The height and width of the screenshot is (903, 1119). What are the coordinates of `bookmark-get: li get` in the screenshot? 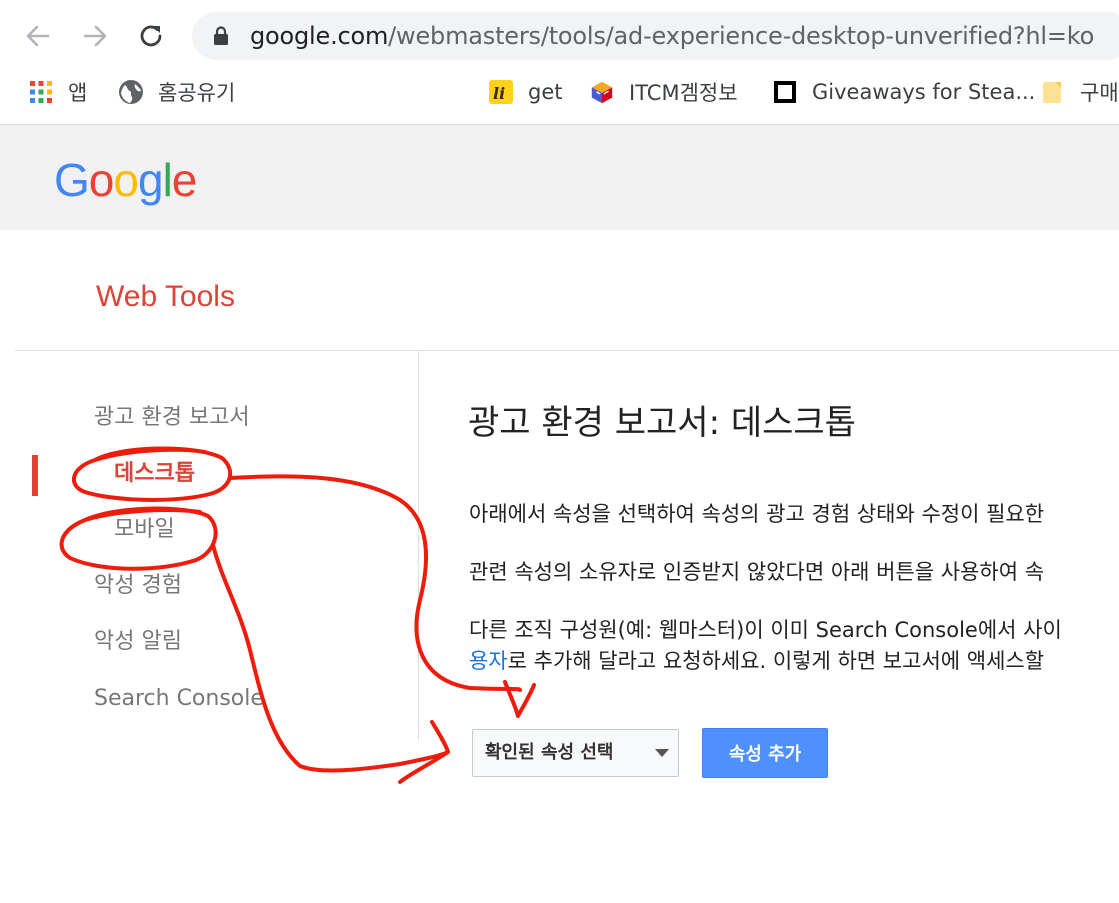 It's located at (525, 92).